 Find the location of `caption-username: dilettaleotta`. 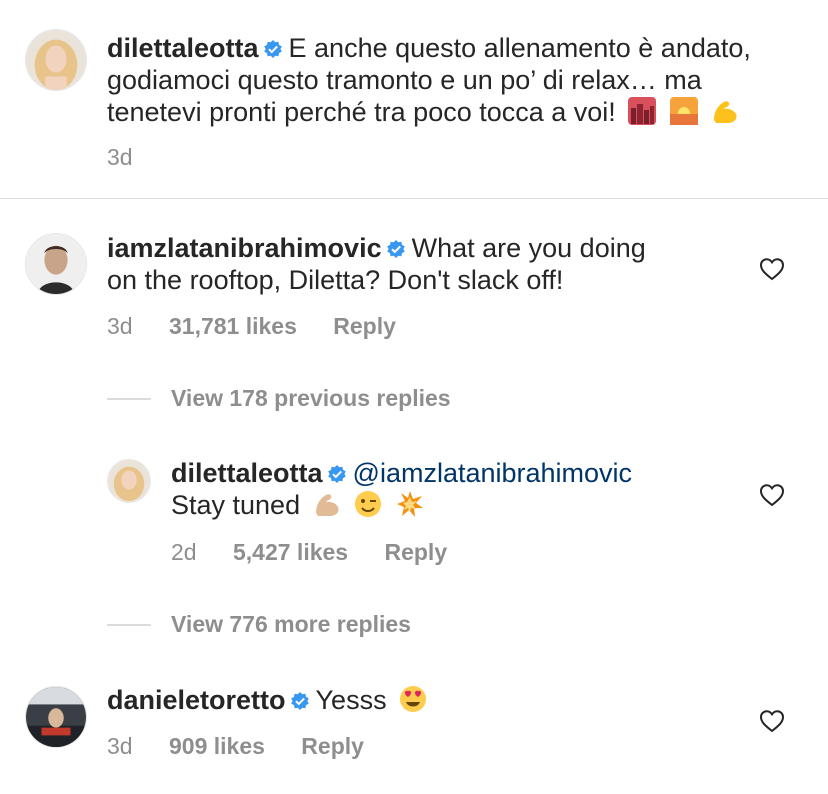

caption-username: dilettaleotta is located at coordinates (183, 48).